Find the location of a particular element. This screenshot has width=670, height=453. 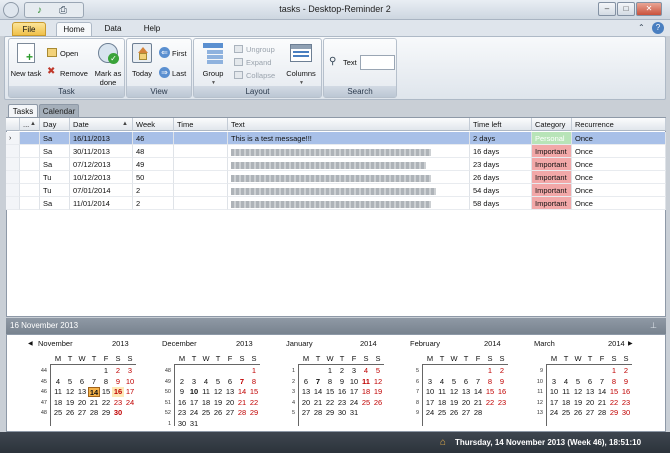

collapse-ribbon-icon: ⌃ is located at coordinates (641, 27).